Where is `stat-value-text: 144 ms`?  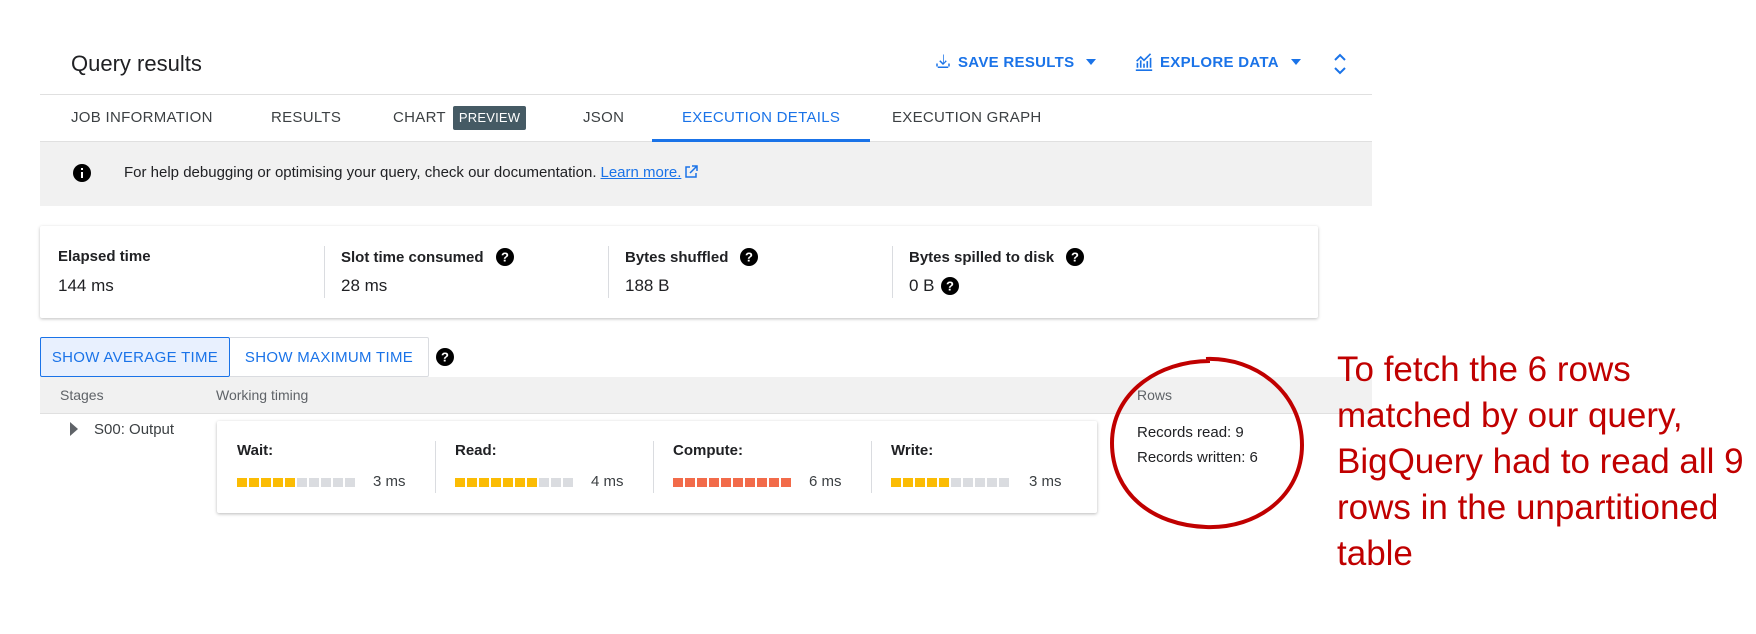 stat-value-text: 144 ms is located at coordinates (86, 285).